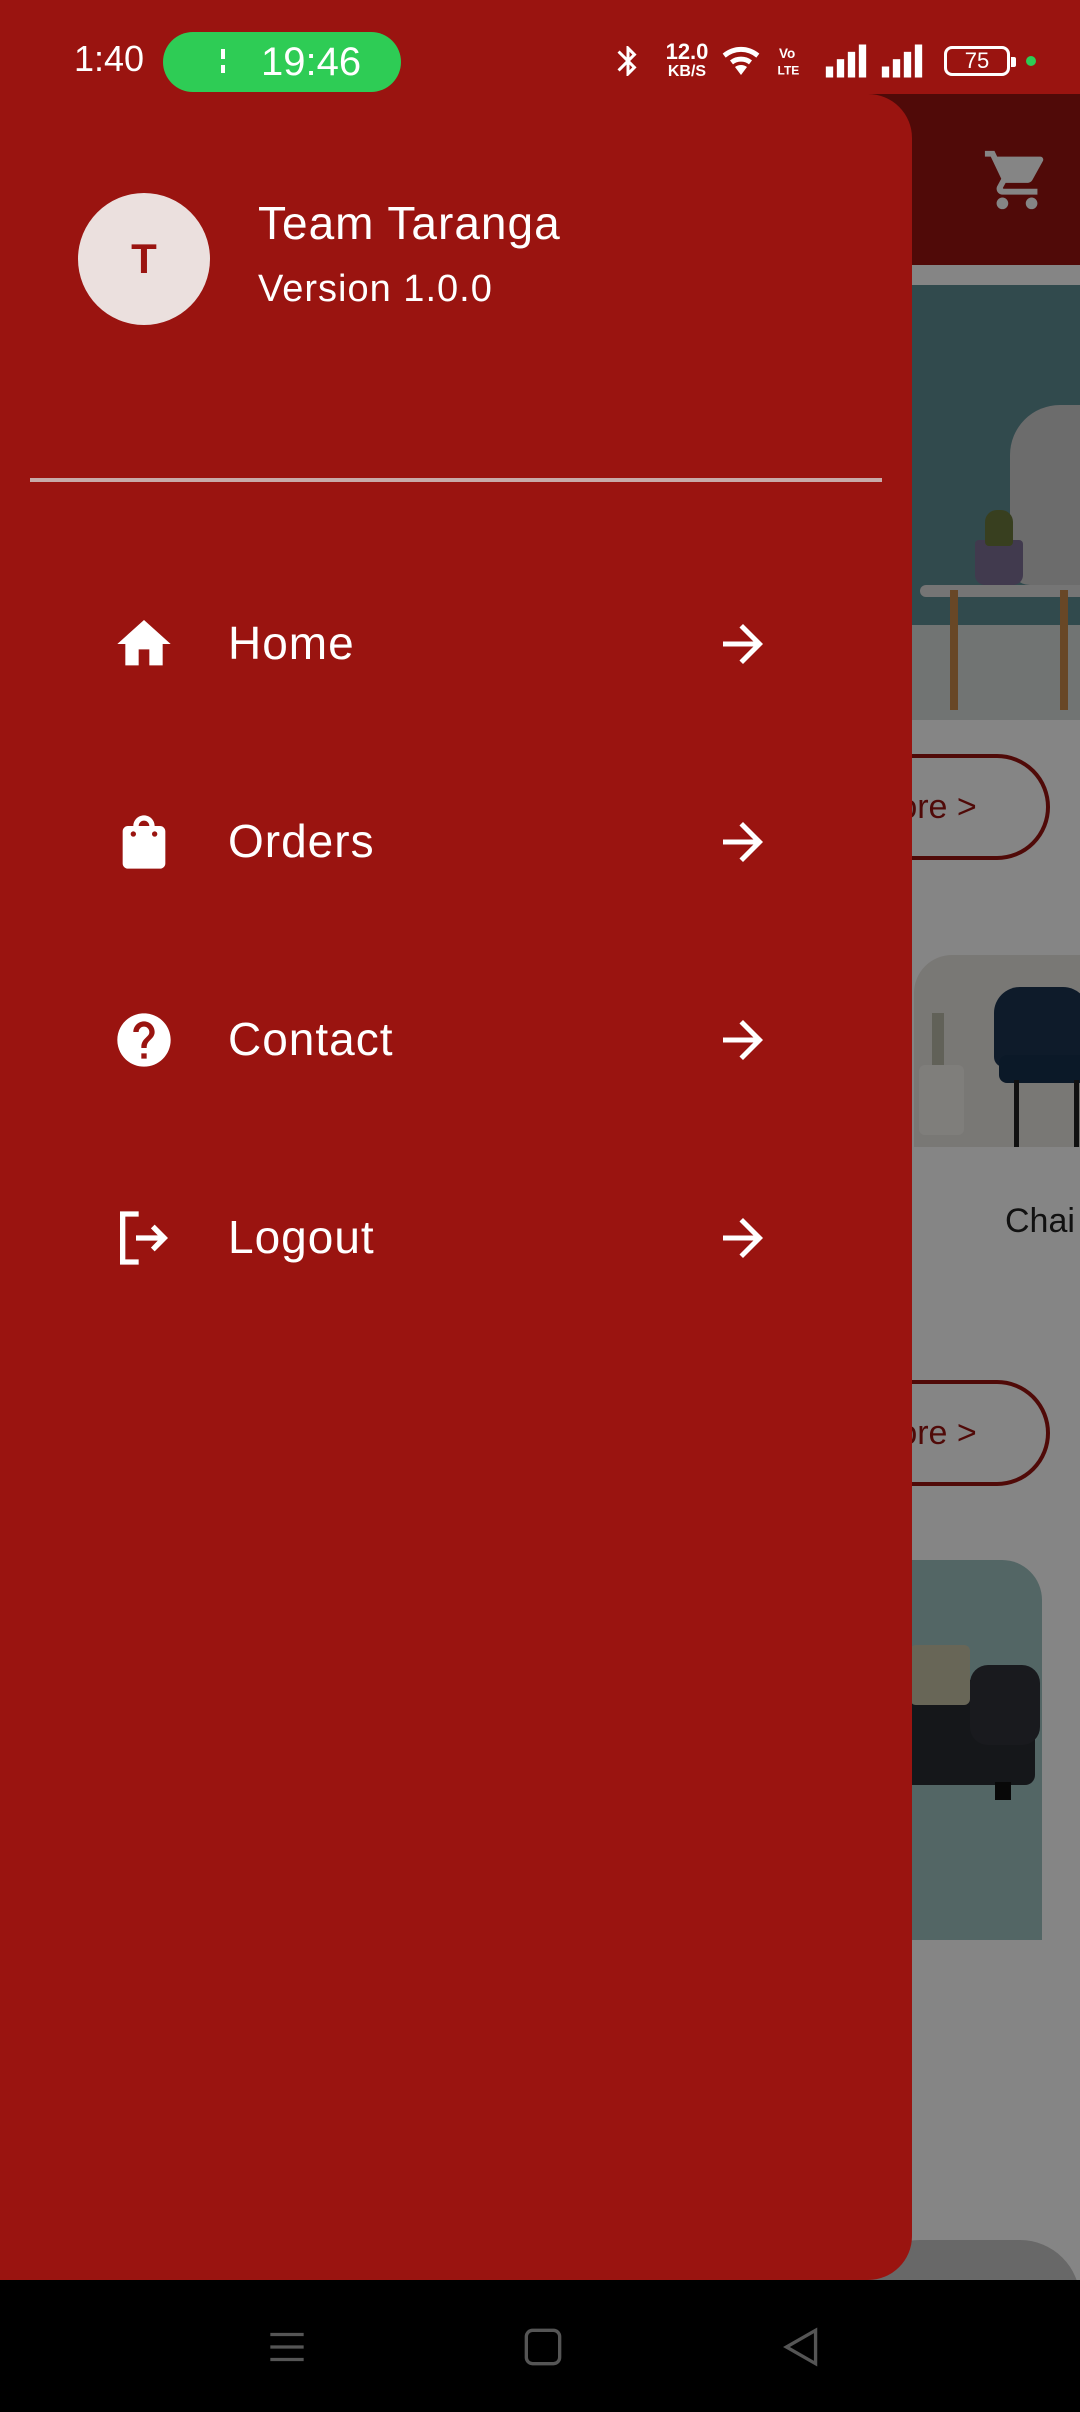 Image resolution: width=1080 pixels, height=2412 pixels. Describe the element at coordinates (144, 1238) in the screenshot. I see `logout-icon` at that location.